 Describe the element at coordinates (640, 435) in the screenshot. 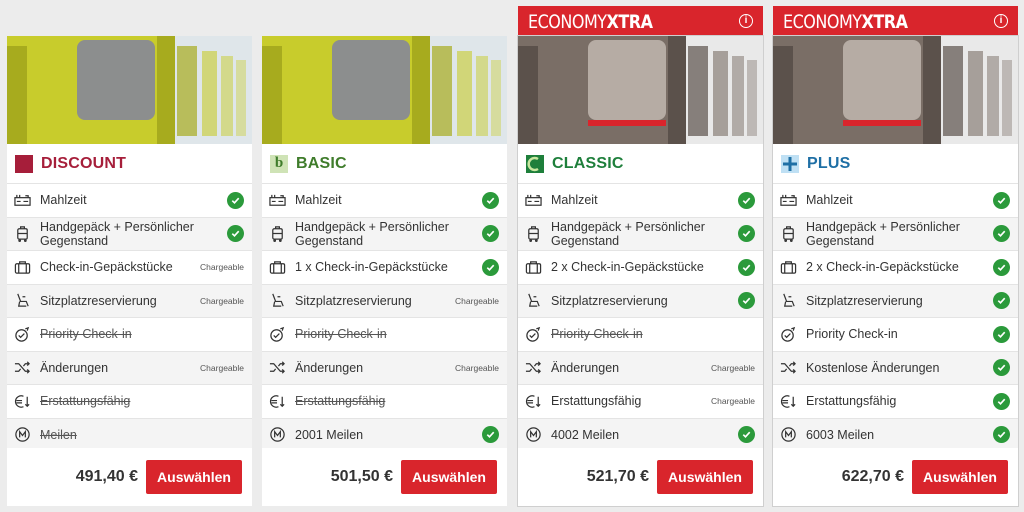

I see `feature-row: 4002 Meilen` at that location.